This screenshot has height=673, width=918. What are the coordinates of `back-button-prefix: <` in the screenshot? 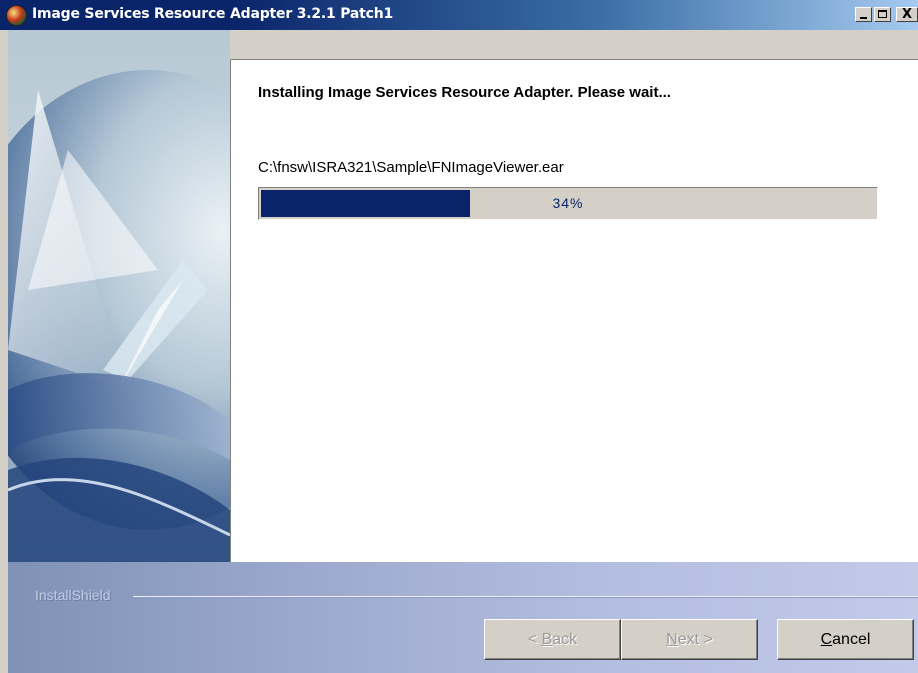 It's located at (534, 639).